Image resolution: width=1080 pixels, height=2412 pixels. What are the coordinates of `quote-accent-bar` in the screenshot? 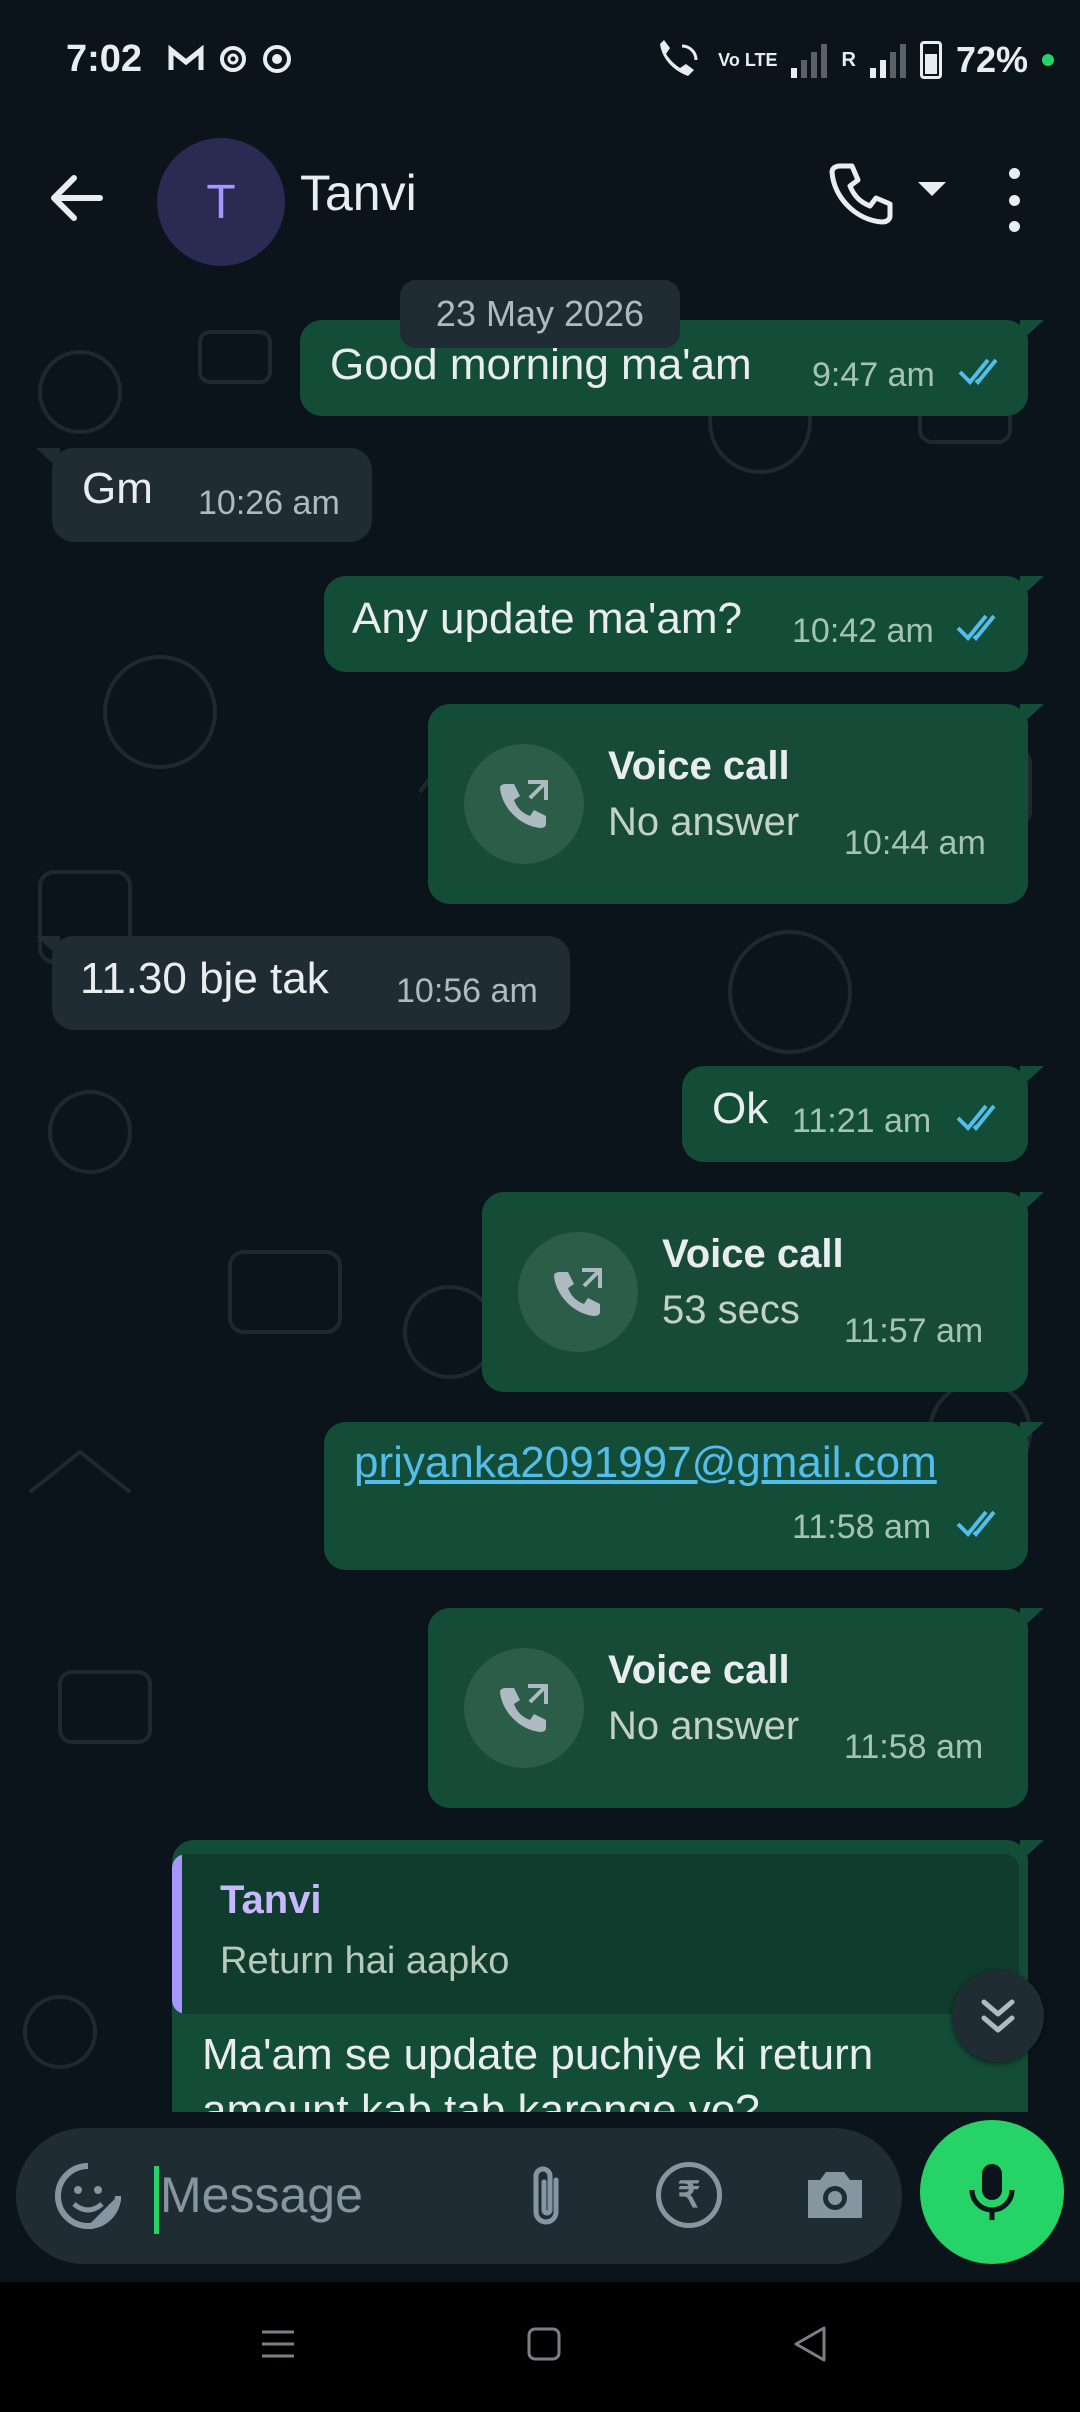 It's located at (177, 1934).